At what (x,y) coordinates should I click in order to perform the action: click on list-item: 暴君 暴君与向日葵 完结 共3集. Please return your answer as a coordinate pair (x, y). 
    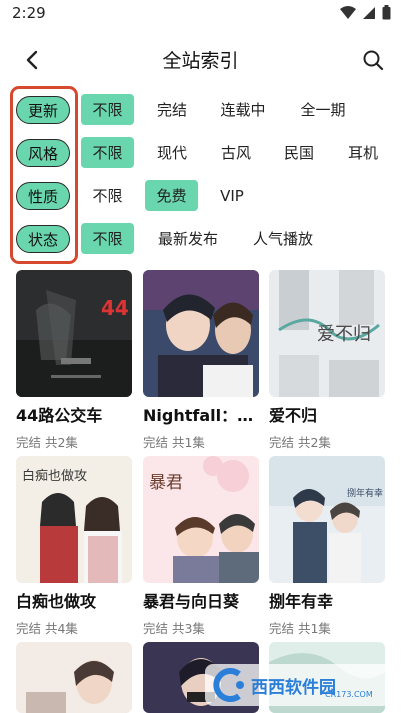
    Looking at the image, I should click on (201, 546).